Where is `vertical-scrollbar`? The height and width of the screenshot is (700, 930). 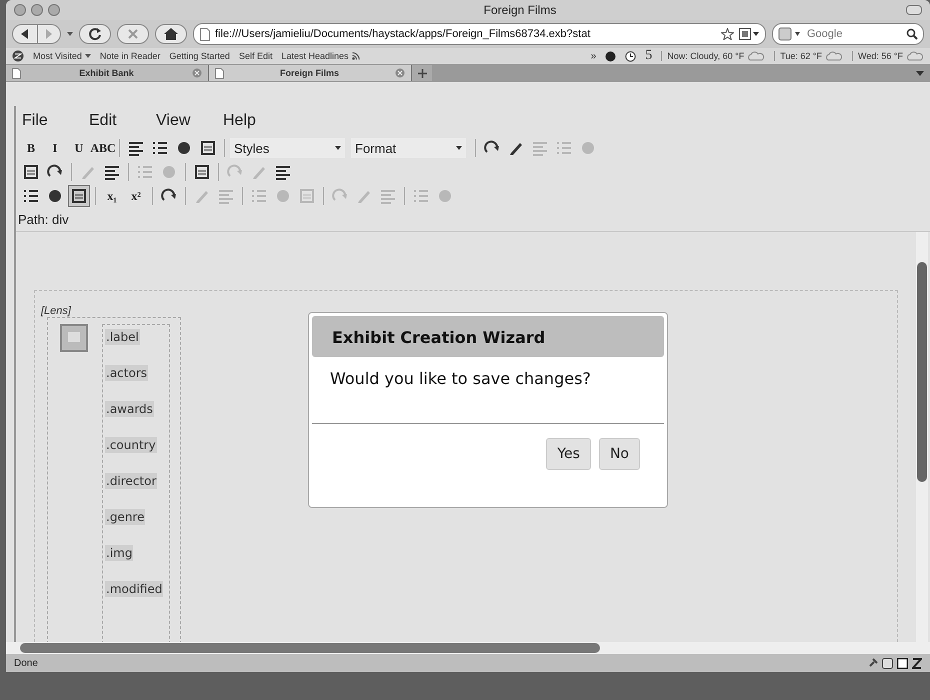
vertical-scrollbar is located at coordinates (922, 437).